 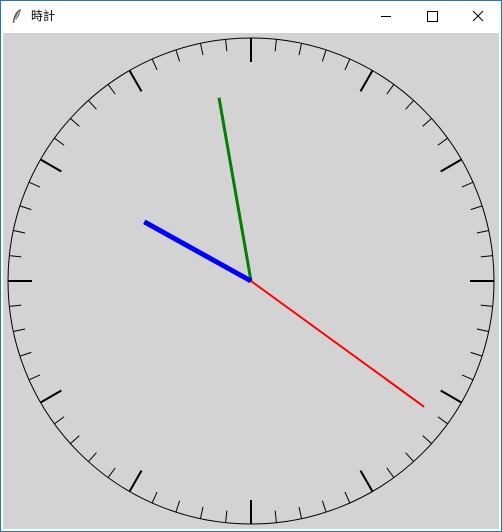 I want to click on second-hand, so click(x=337, y=344).